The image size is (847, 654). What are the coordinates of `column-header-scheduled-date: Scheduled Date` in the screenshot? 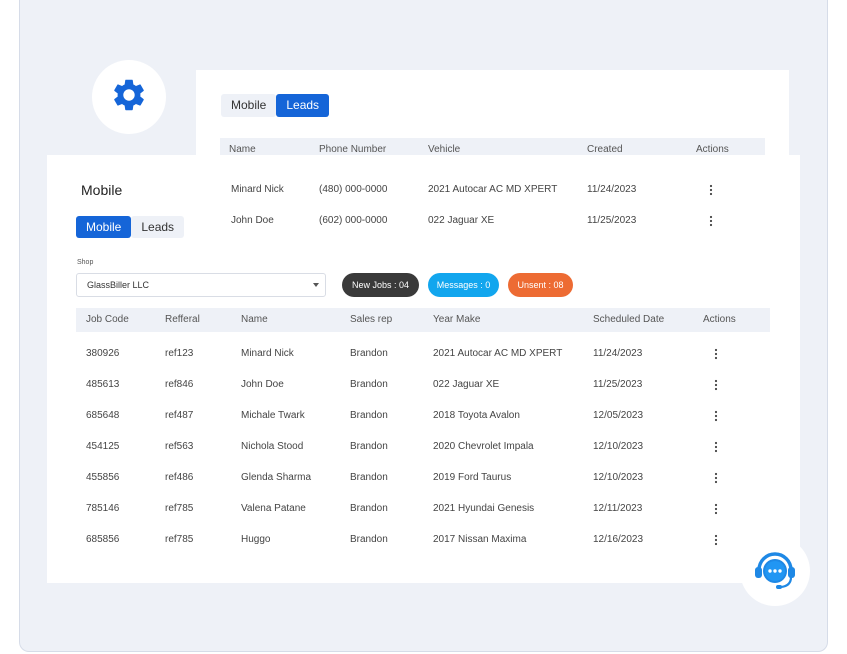 It's located at (629, 319).